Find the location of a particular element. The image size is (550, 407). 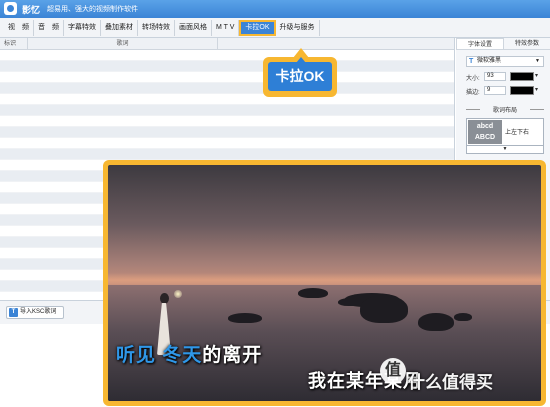

layout-preview-line2: ABCD is located at coordinates (485, 137).